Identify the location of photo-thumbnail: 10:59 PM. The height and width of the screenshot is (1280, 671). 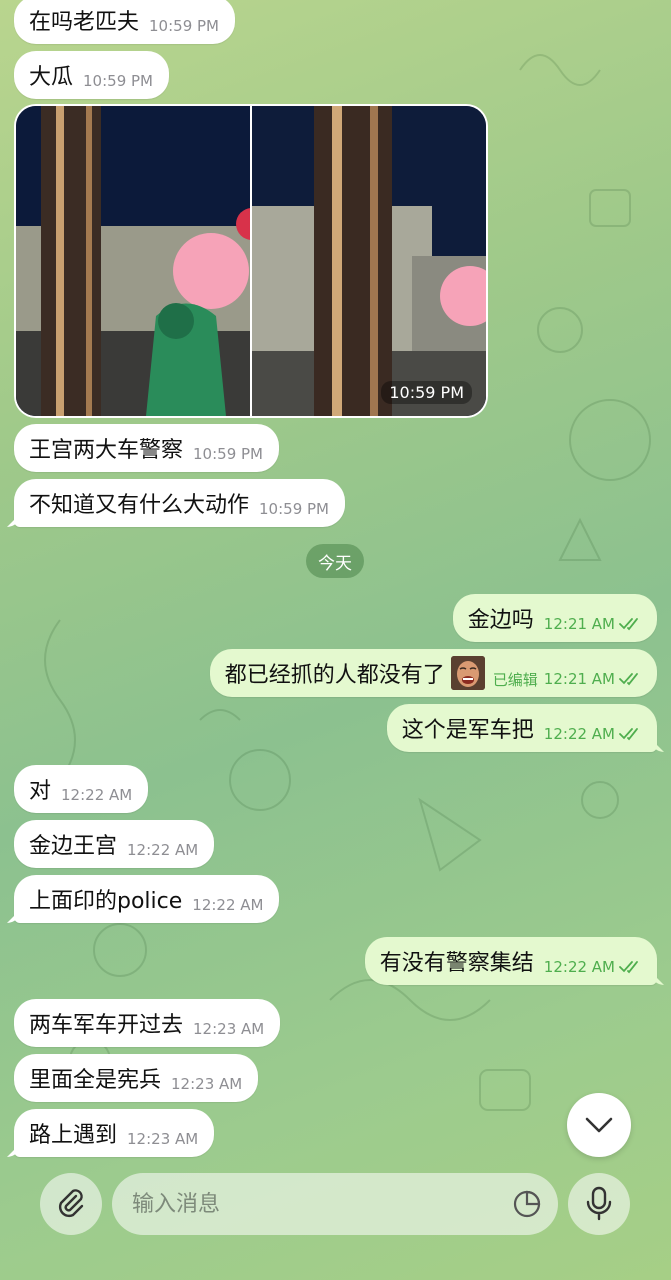
(369, 261).